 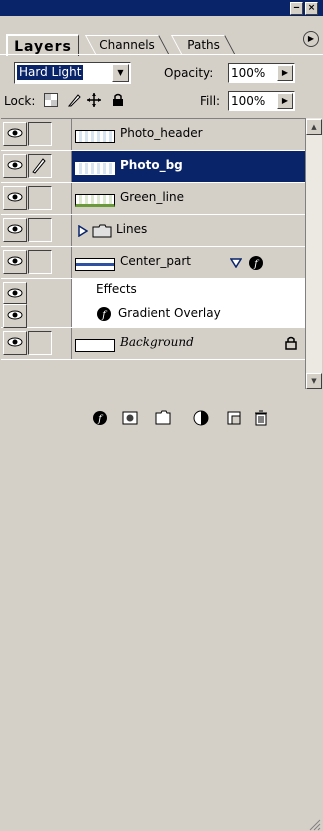 What do you see at coordinates (161, 8) in the screenshot?
I see `title-bar: ‒ ×` at bounding box center [161, 8].